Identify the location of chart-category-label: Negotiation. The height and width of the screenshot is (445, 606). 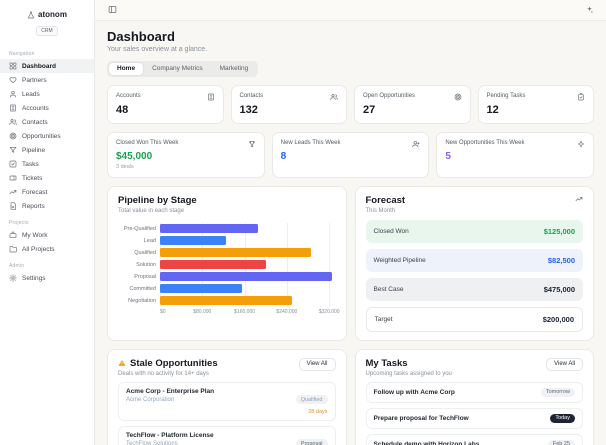
(142, 300).